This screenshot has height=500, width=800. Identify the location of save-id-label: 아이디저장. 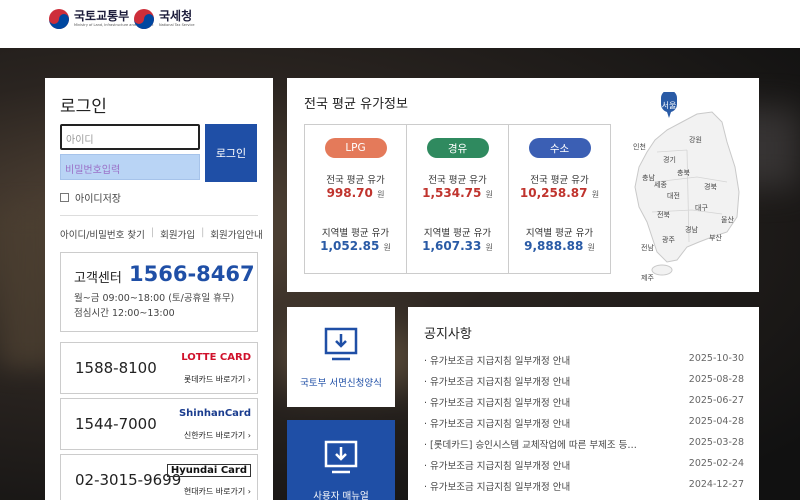
(98, 199).